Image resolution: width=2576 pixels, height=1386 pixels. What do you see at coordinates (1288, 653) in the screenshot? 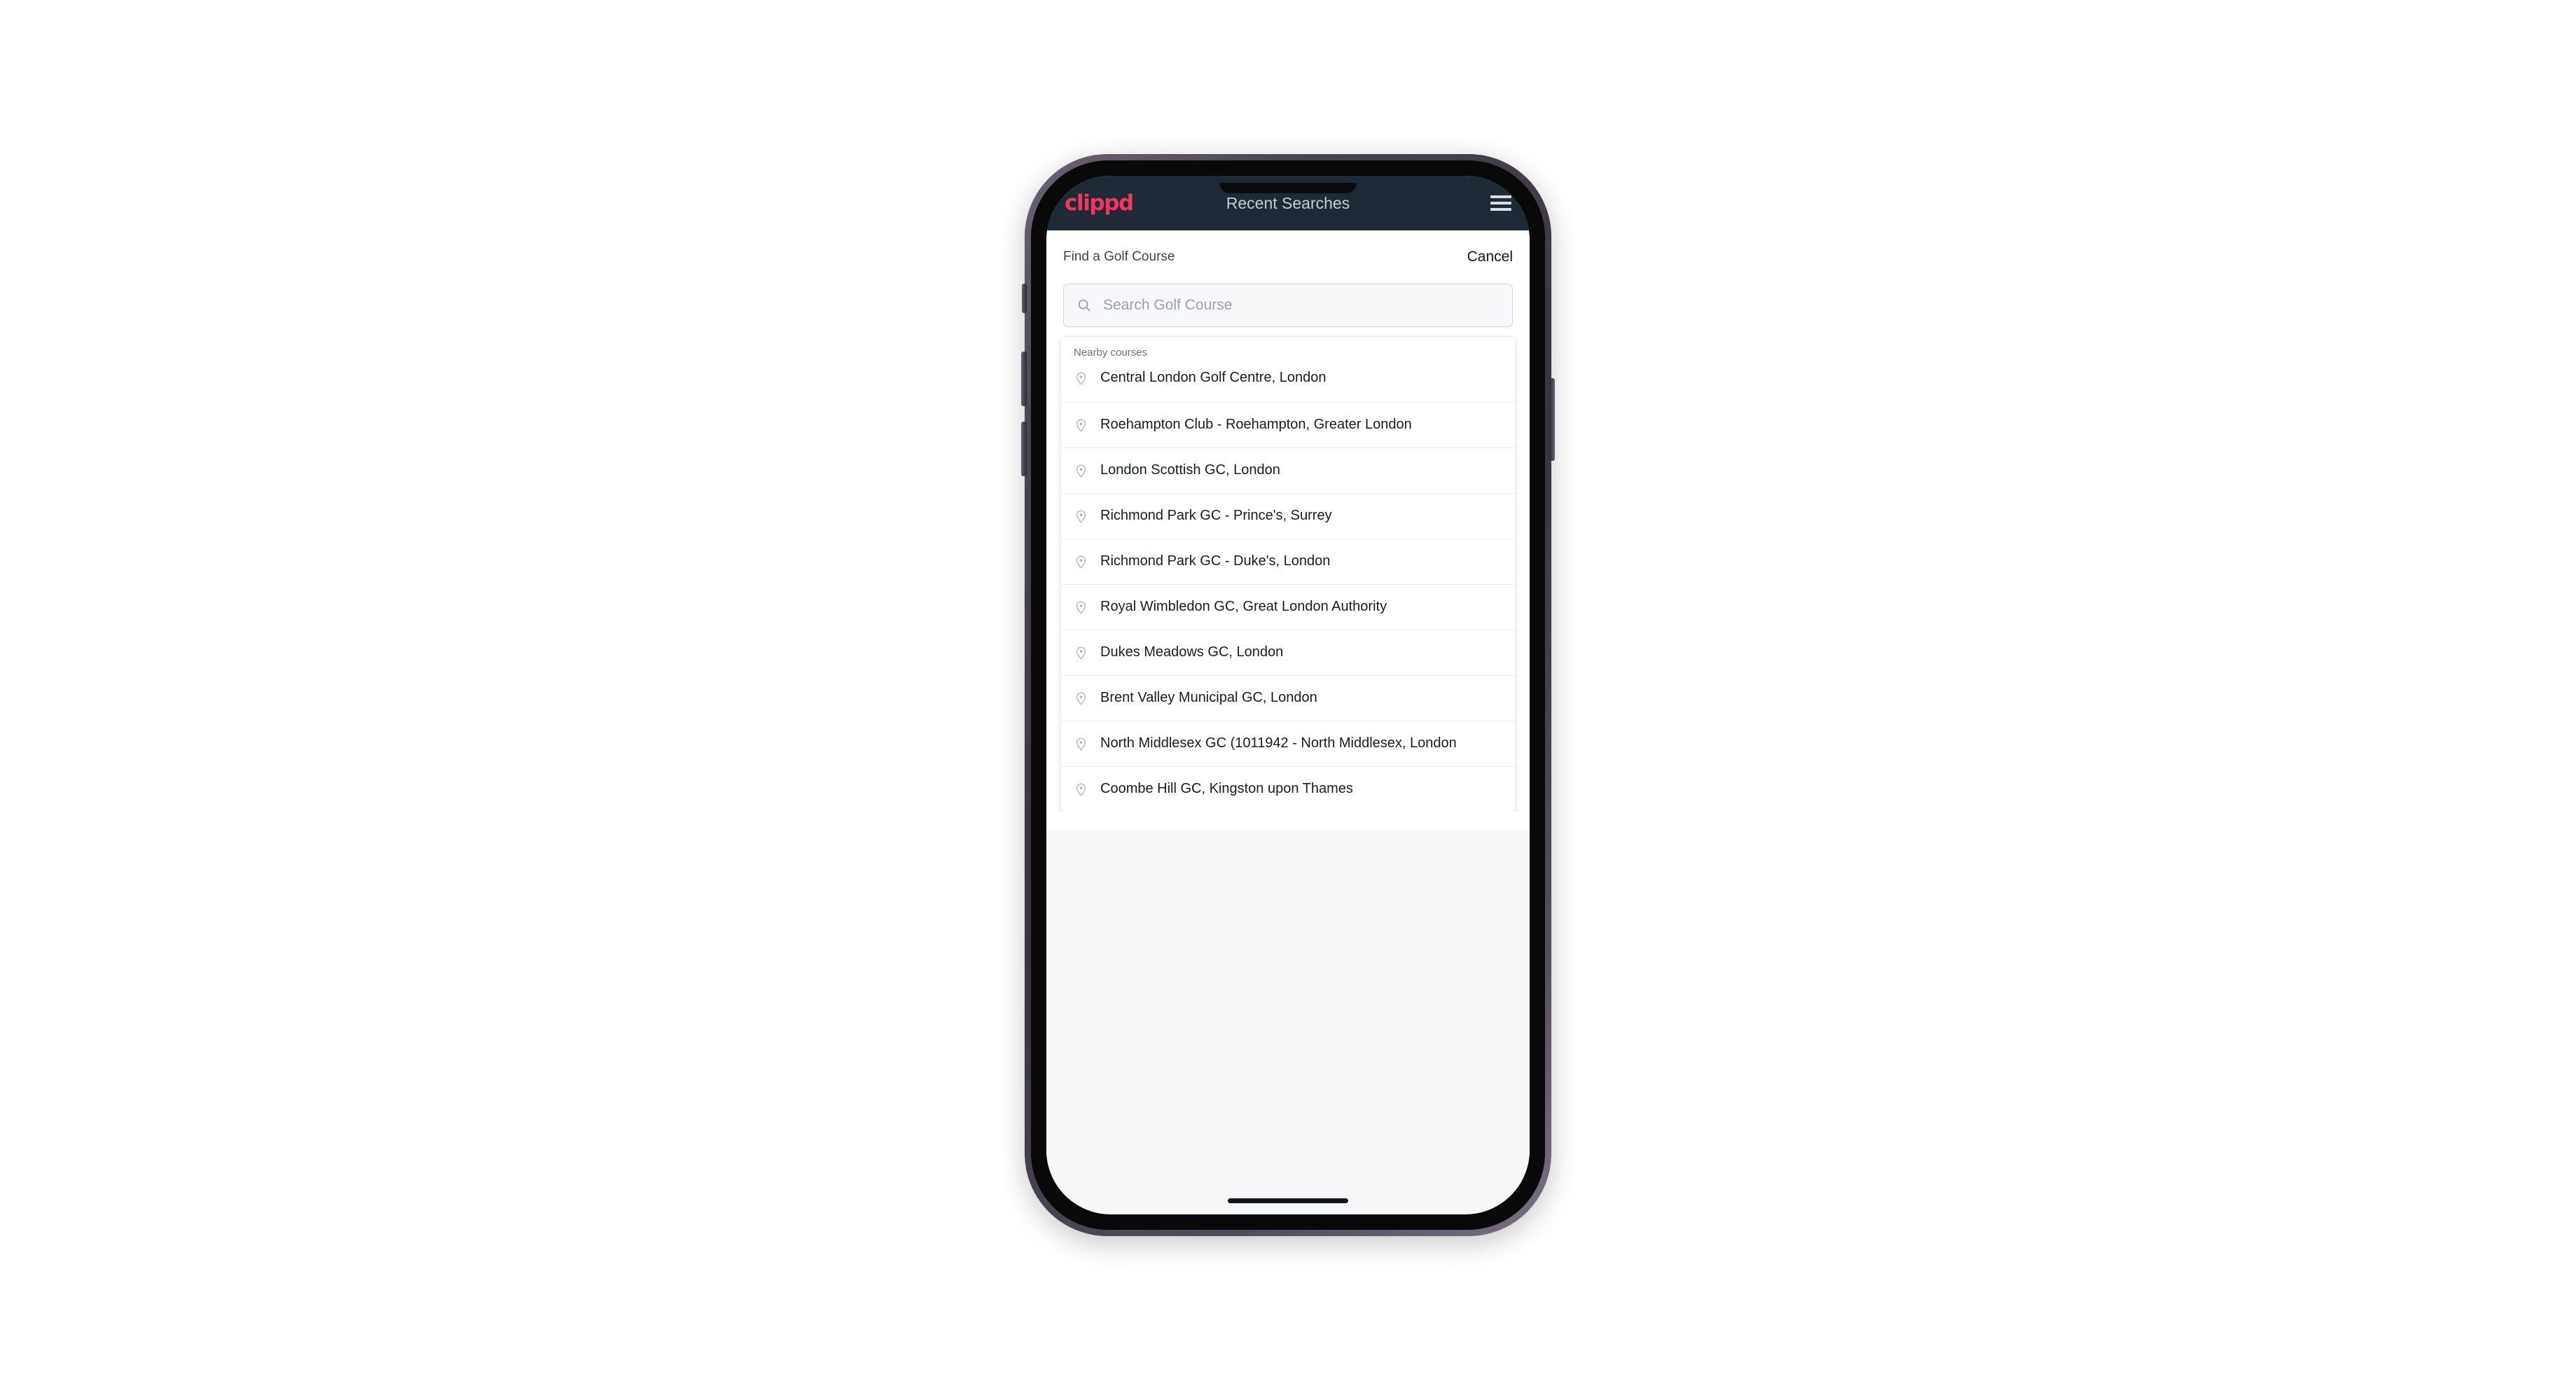
I see `list-item: Dukes Meadows GC, London` at bounding box center [1288, 653].